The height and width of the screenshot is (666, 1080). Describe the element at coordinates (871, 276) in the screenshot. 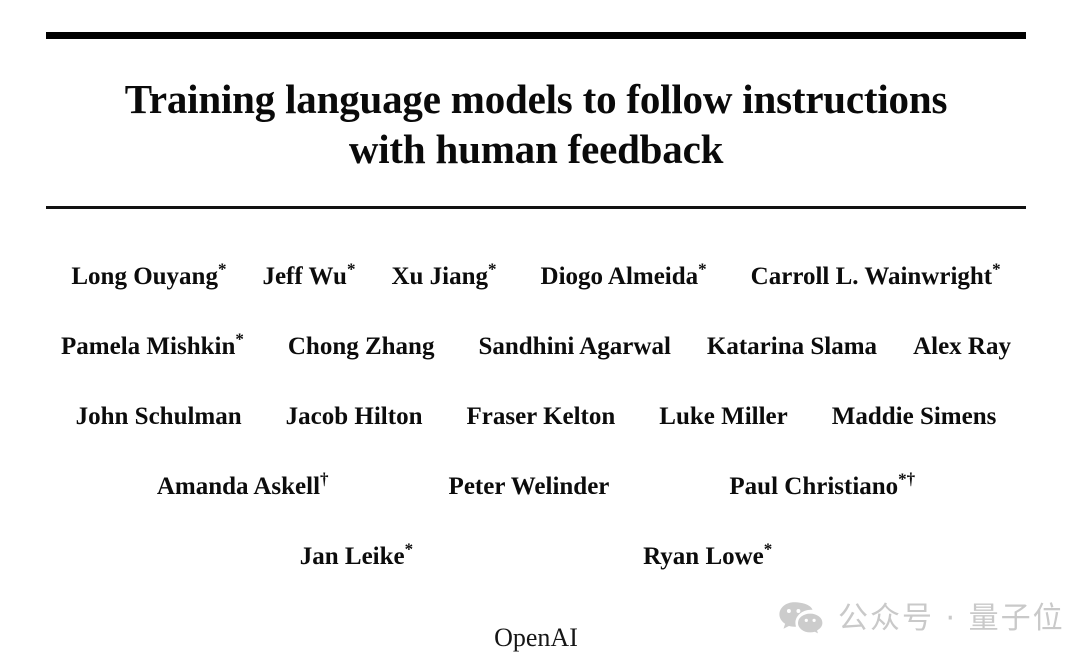

I see `author-label: Carroll L. Wainwright` at that location.